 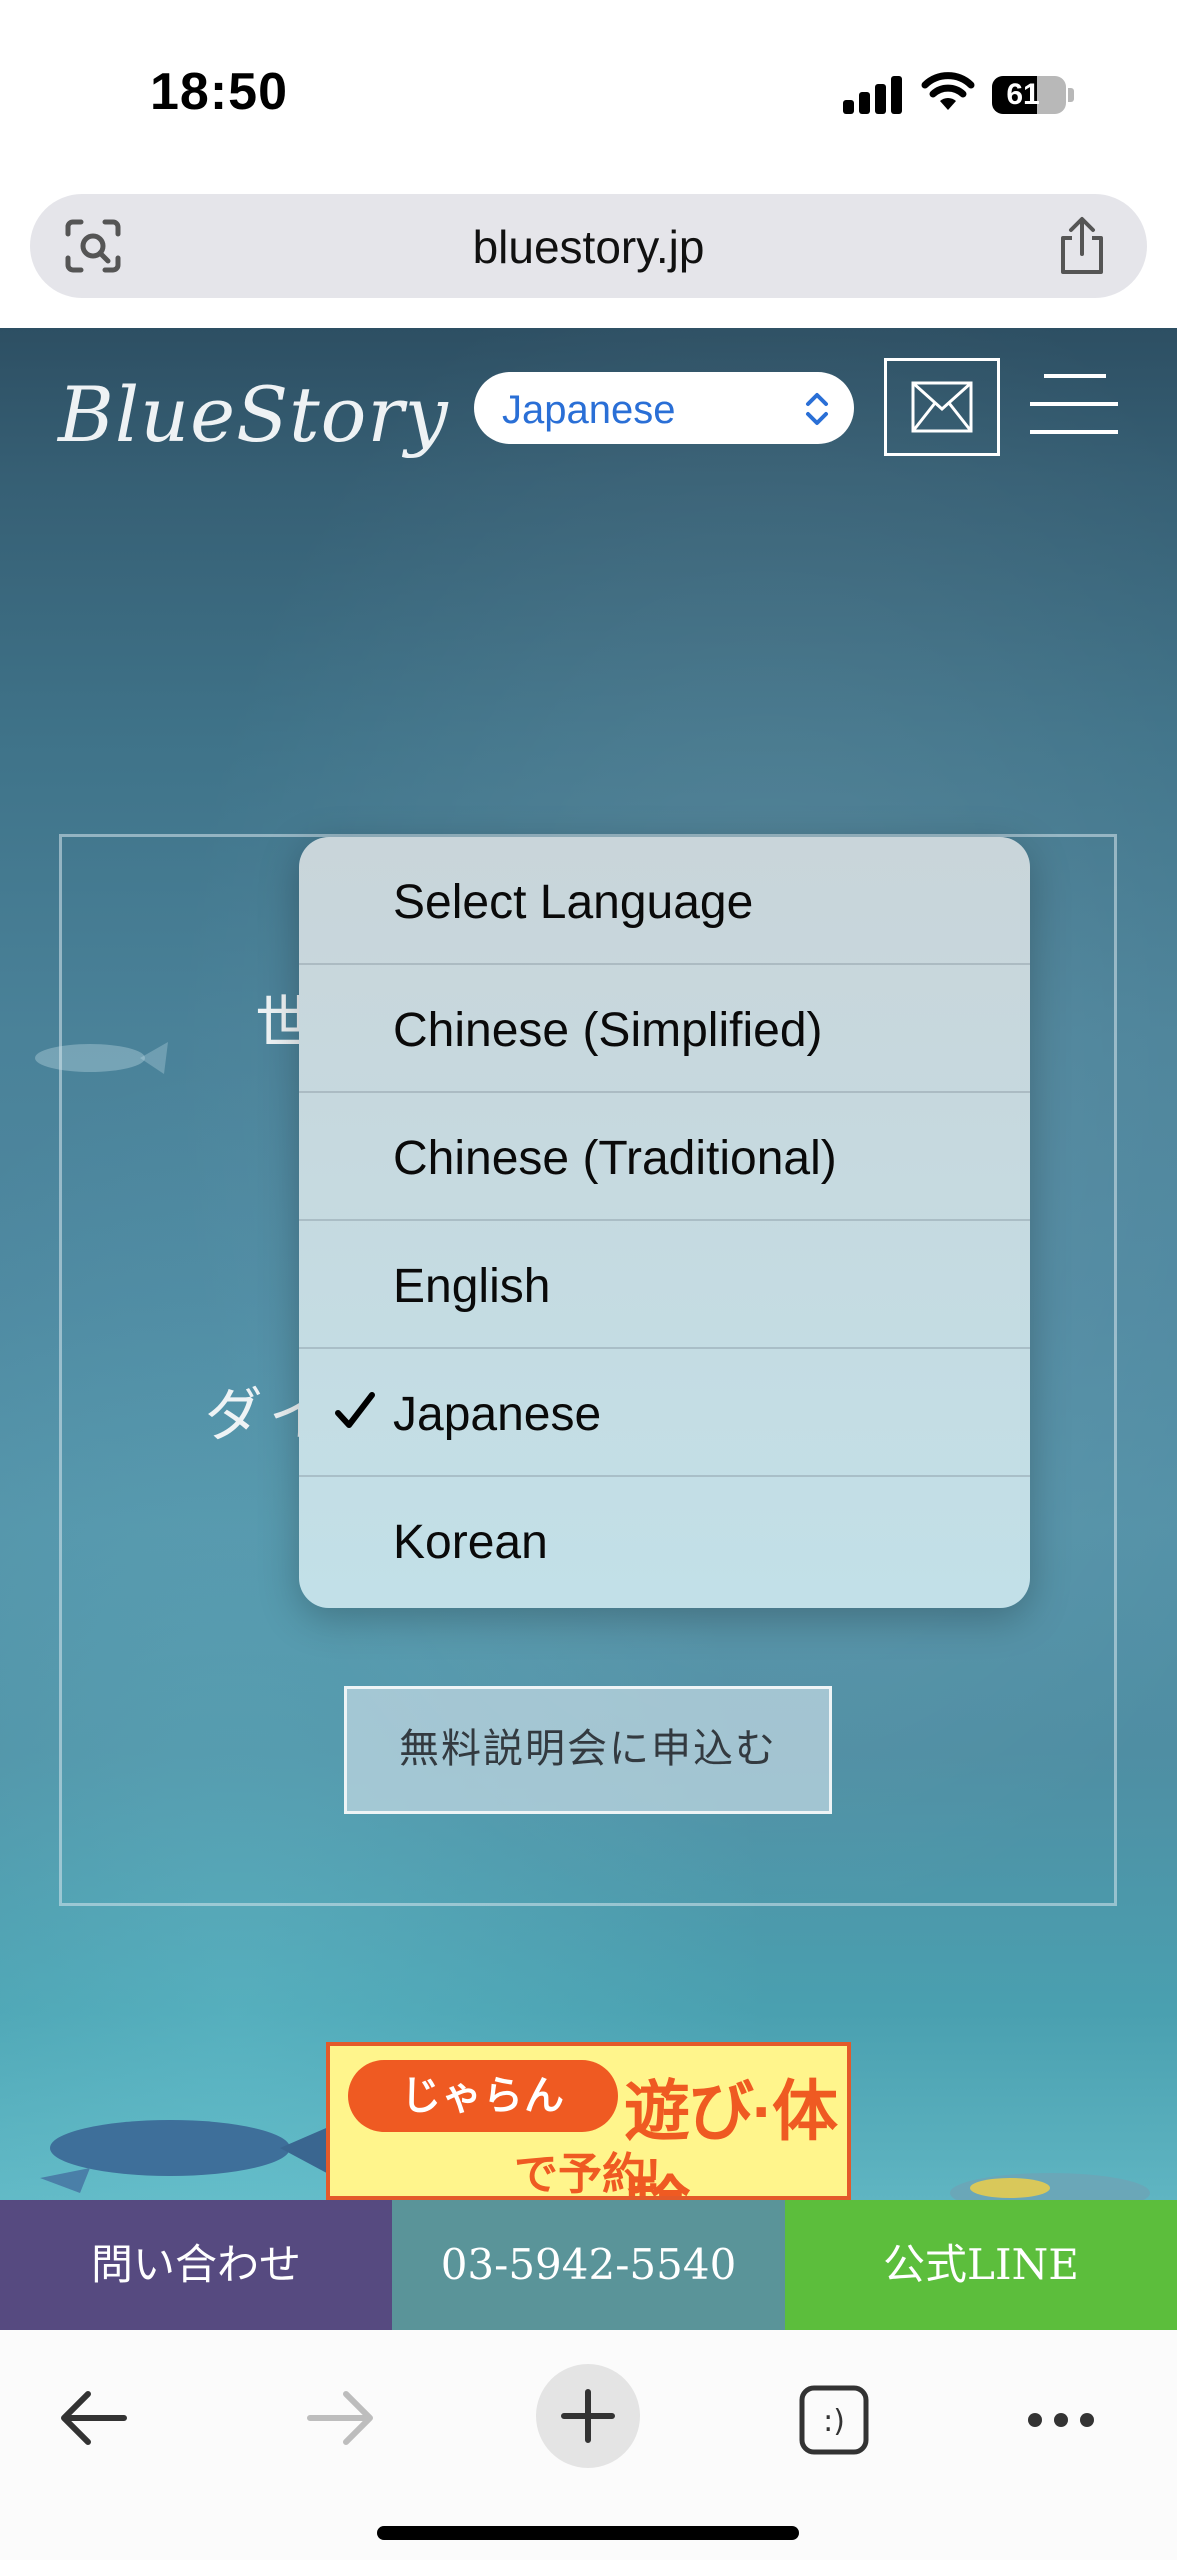 What do you see at coordinates (1082, 246) in the screenshot?
I see `share-icon` at bounding box center [1082, 246].